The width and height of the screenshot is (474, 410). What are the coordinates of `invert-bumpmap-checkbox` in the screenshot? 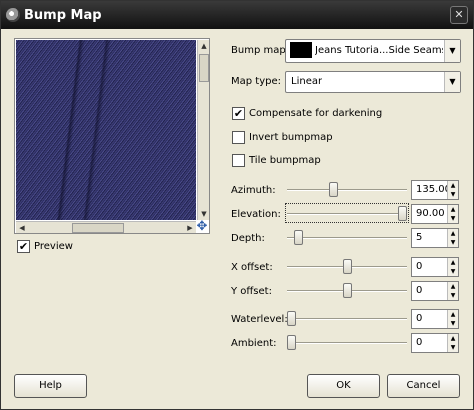 It's located at (238, 137).